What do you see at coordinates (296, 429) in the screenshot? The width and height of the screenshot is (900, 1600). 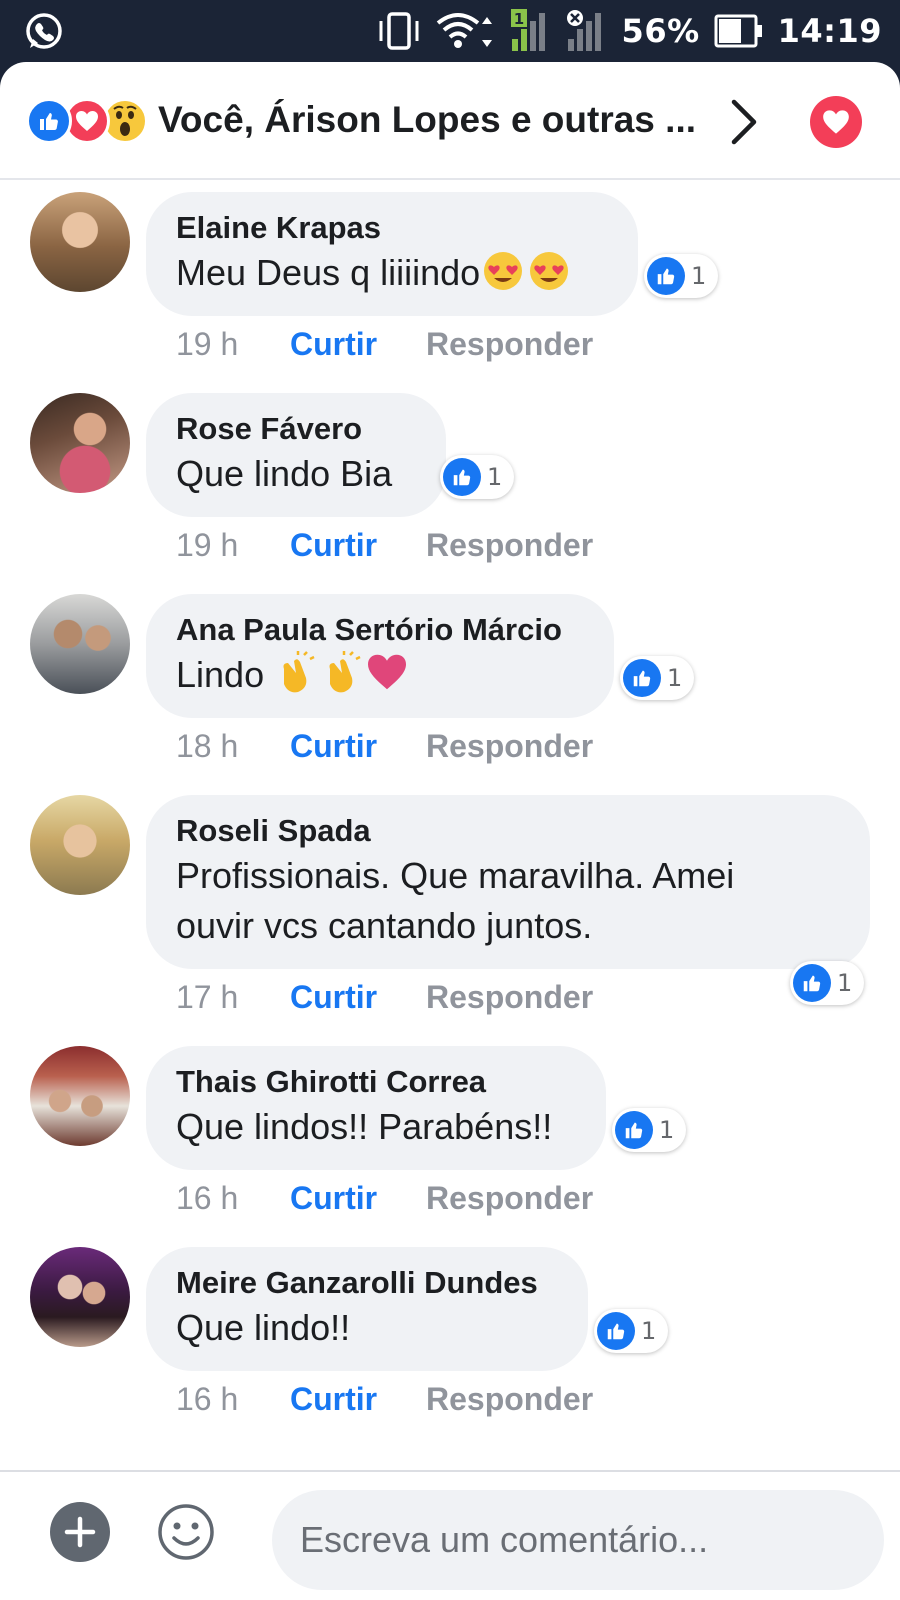 I see `comment-author: Rose Fávero` at bounding box center [296, 429].